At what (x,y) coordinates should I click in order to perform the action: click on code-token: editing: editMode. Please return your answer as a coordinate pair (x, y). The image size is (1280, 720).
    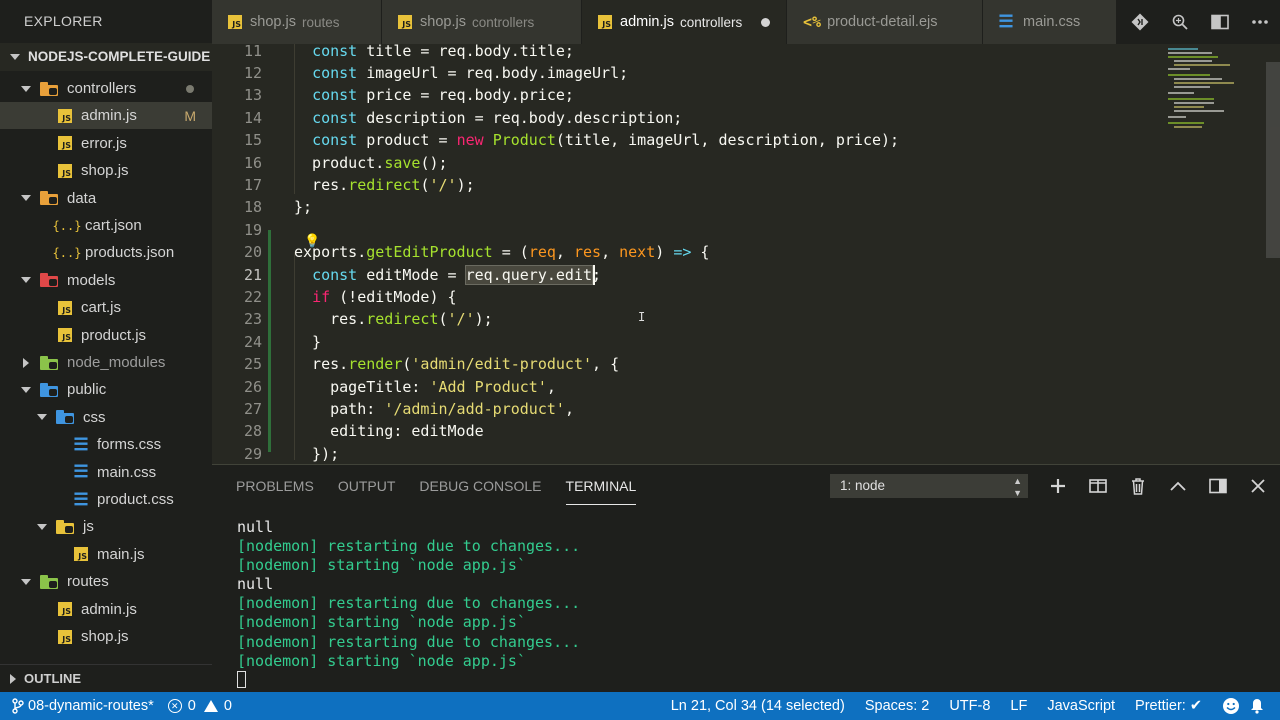
    Looking at the image, I should click on (389, 431).